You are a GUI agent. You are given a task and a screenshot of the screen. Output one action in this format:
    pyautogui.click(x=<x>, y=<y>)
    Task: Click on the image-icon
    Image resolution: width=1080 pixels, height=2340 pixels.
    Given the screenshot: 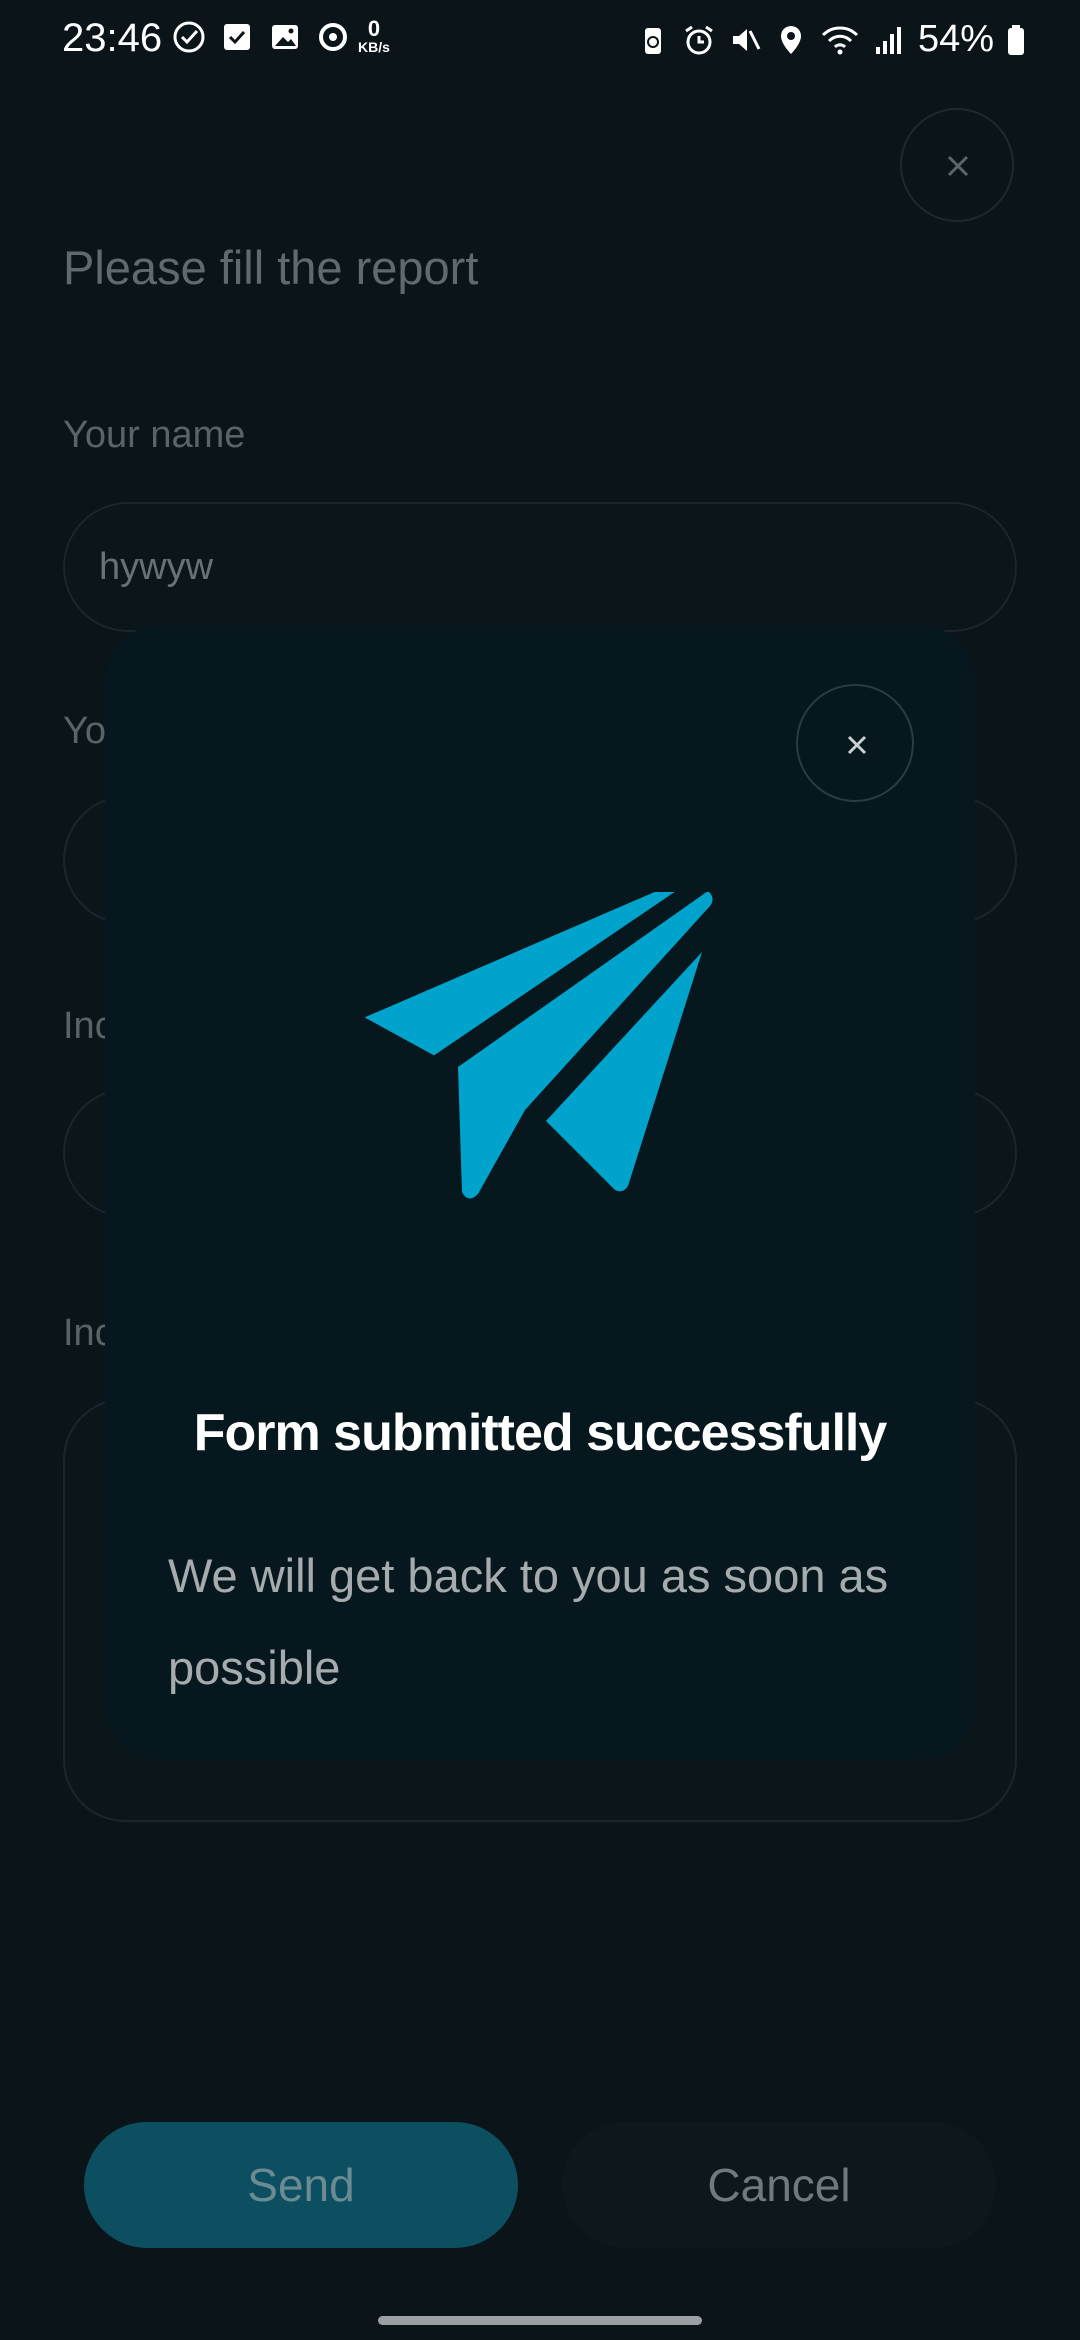 What is the action you would take?
    pyautogui.click(x=285, y=37)
    